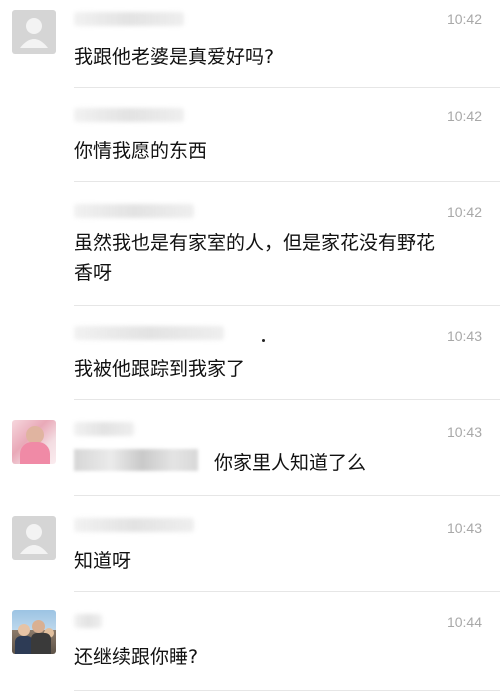 The width and height of the screenshot is (500, 692). I want to click on list-item: 10:43 知道呀, so click(250, 544).